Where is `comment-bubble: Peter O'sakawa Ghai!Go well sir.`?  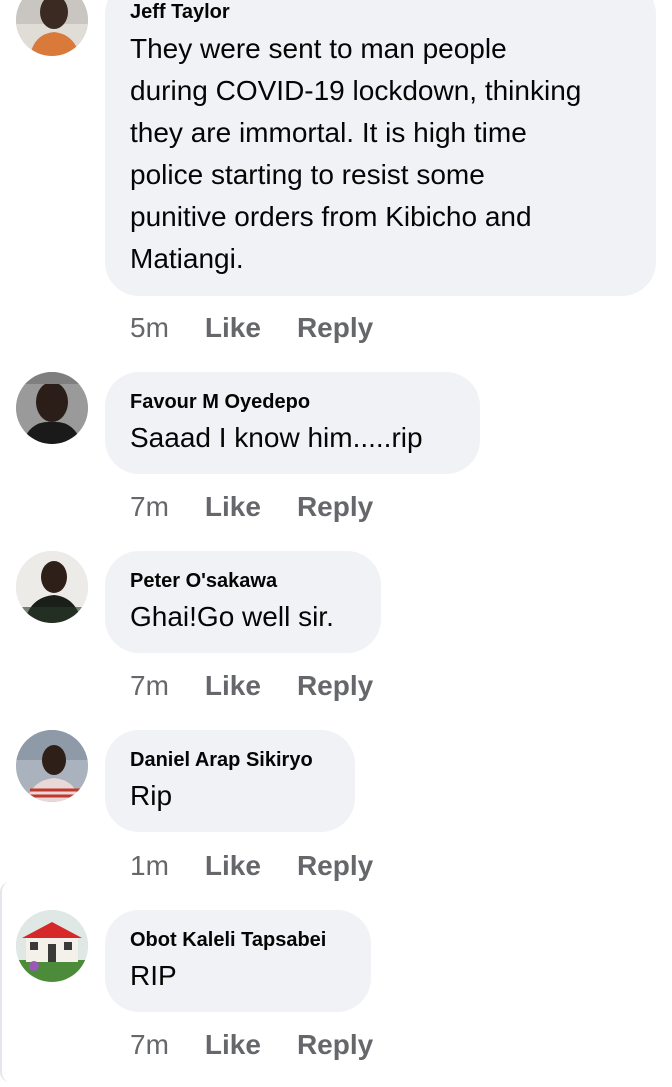 comment-bubble: Peter O'sakawa Ghai!Go well sir. is located at coordinates (243, 602).